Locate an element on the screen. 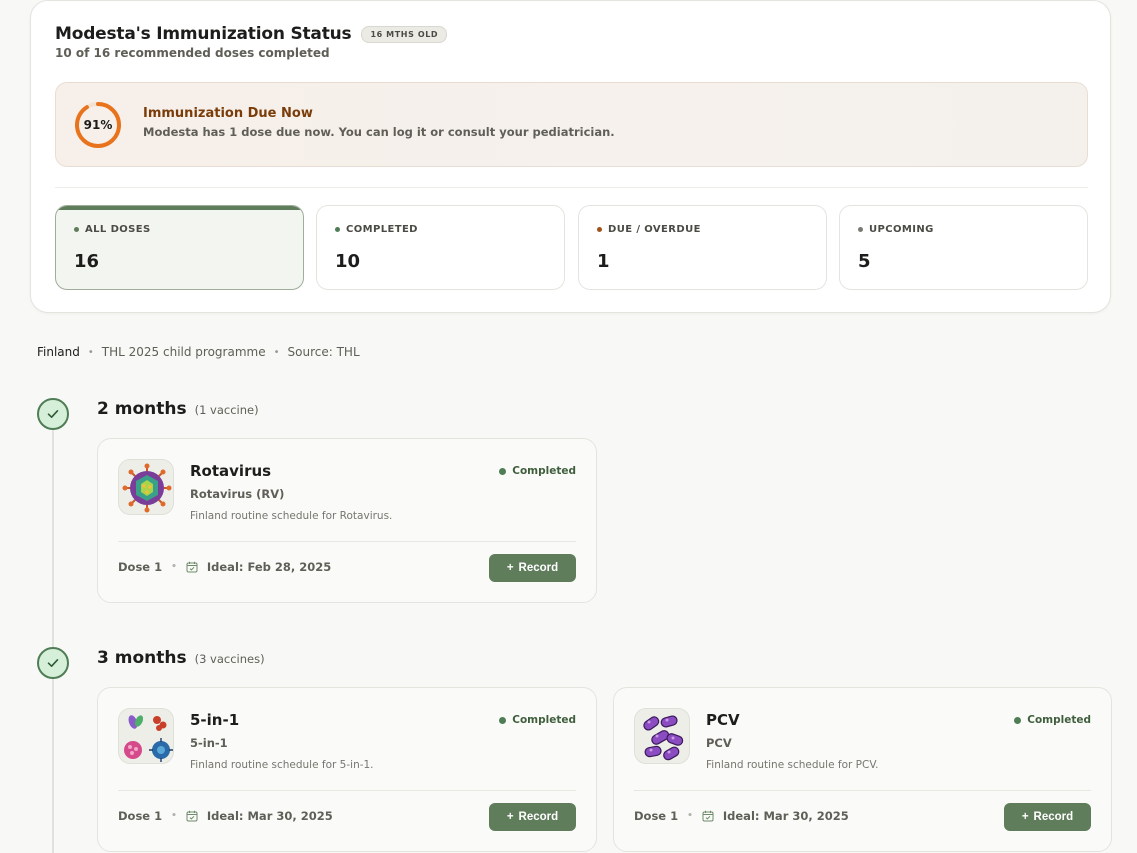 This screenshot has width=1137, height=853. stat-label: DUE / OVERDUE is located at coordinates (654, 229).